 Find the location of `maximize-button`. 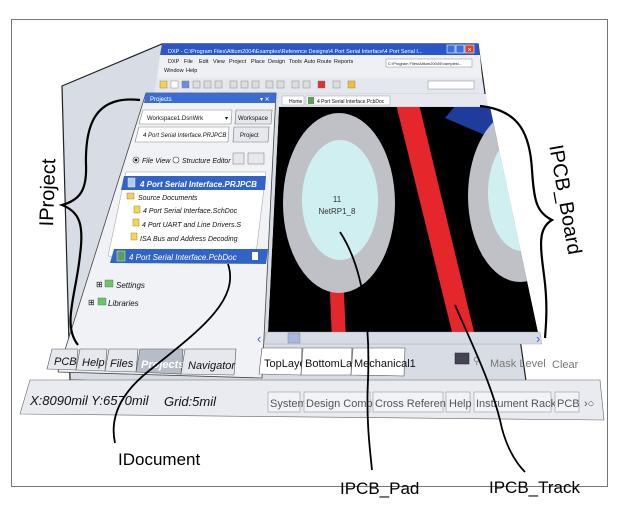

maximize-button is located at coordinates (460, 49).